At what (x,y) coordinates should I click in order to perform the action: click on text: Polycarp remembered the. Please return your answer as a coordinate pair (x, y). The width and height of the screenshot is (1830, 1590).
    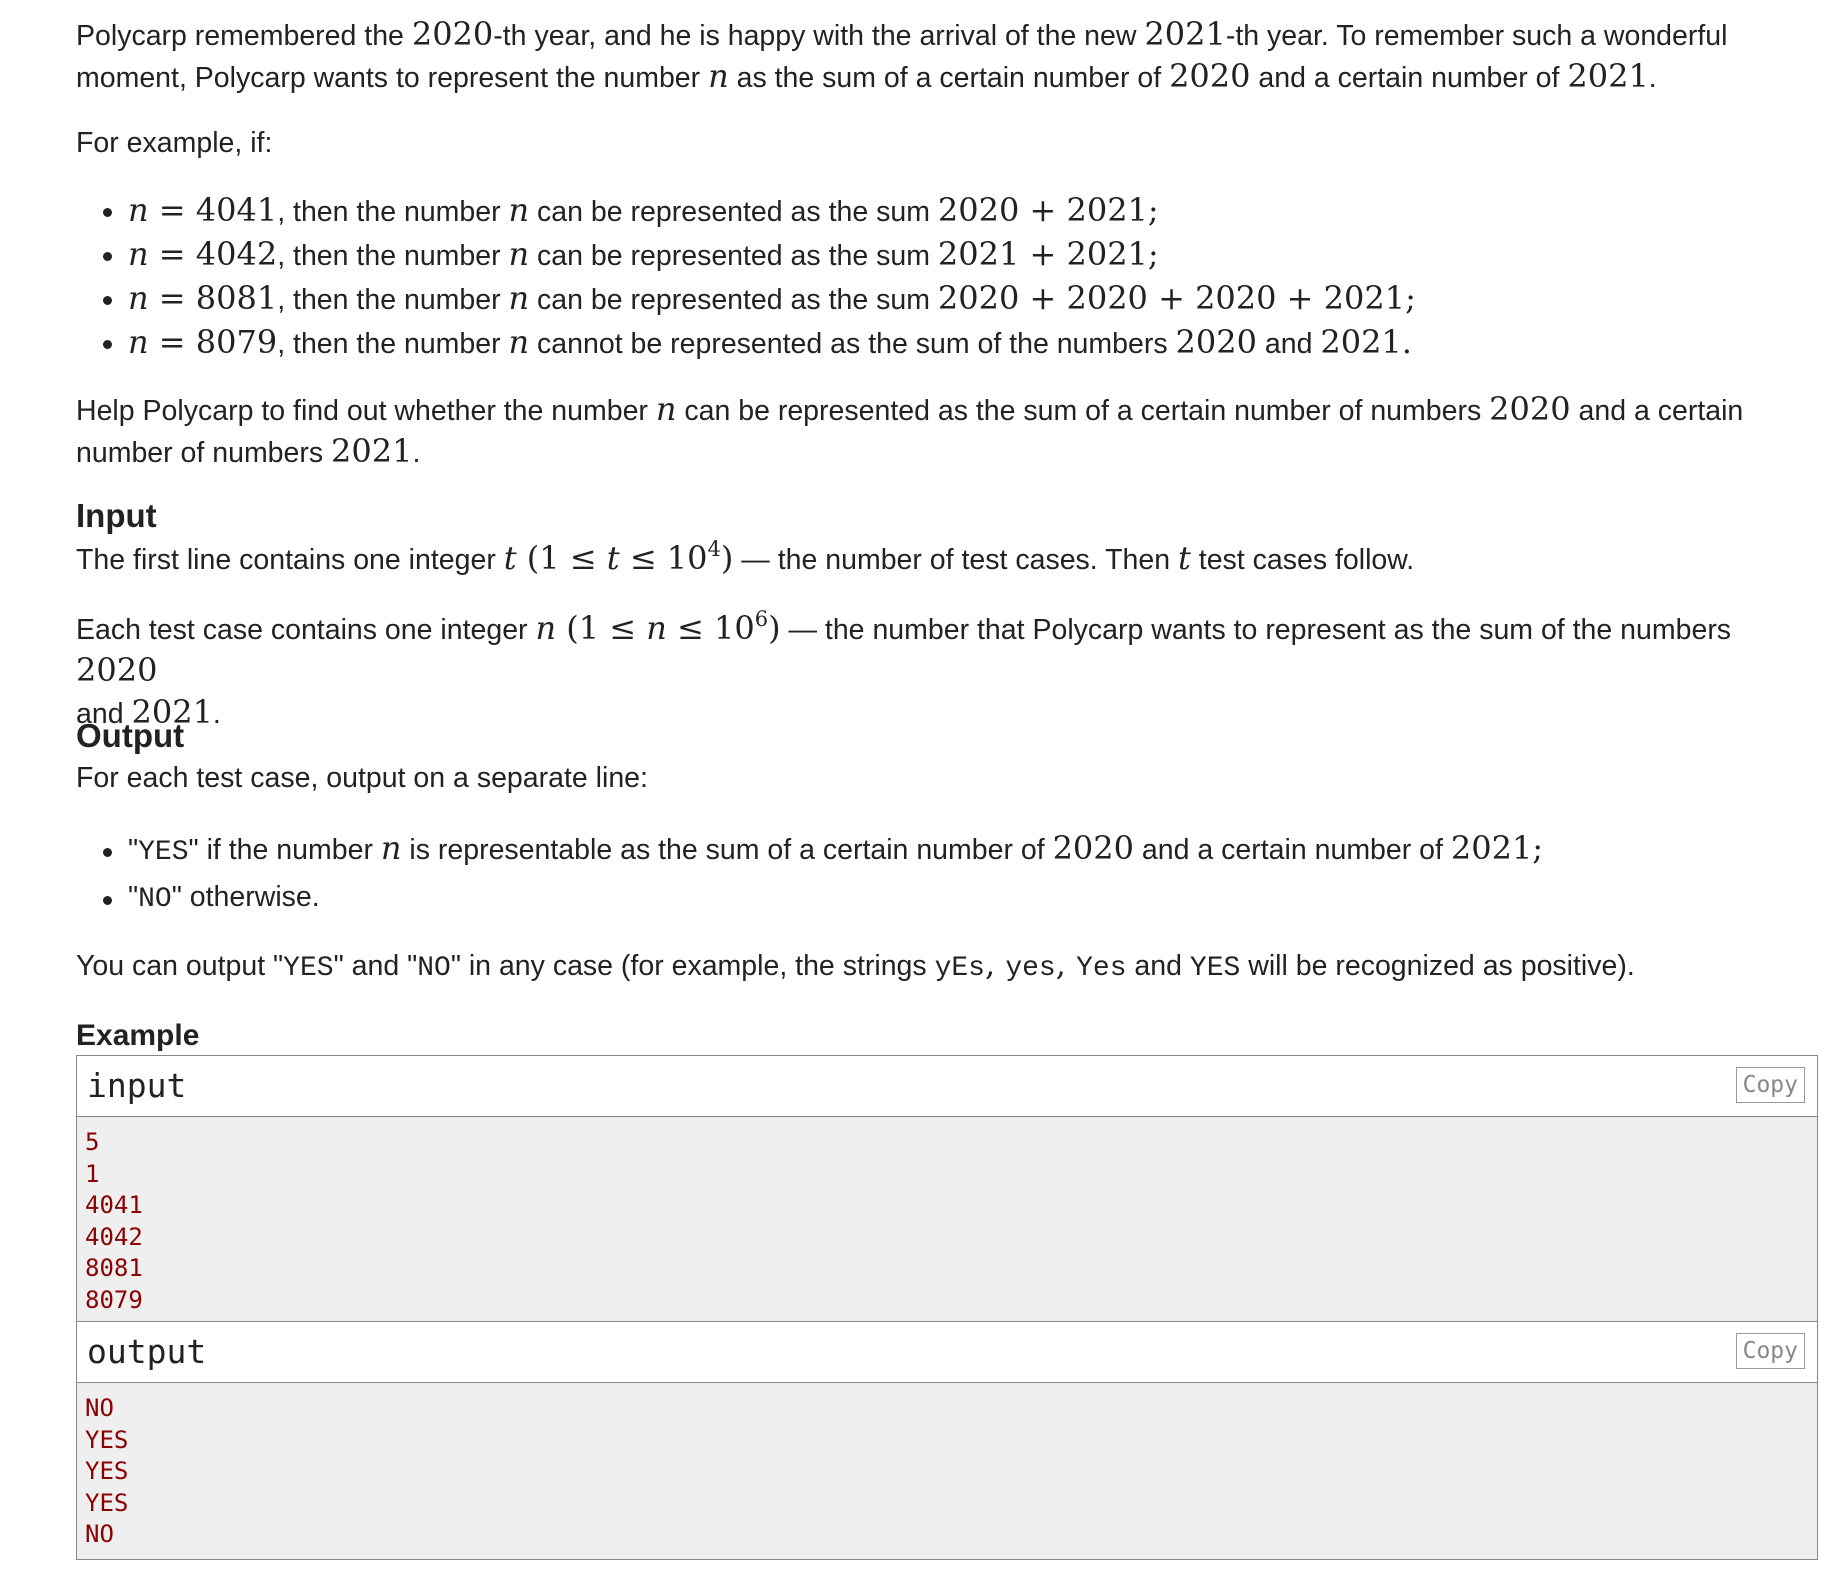
    Looking at the image, I should click on (244, 36).